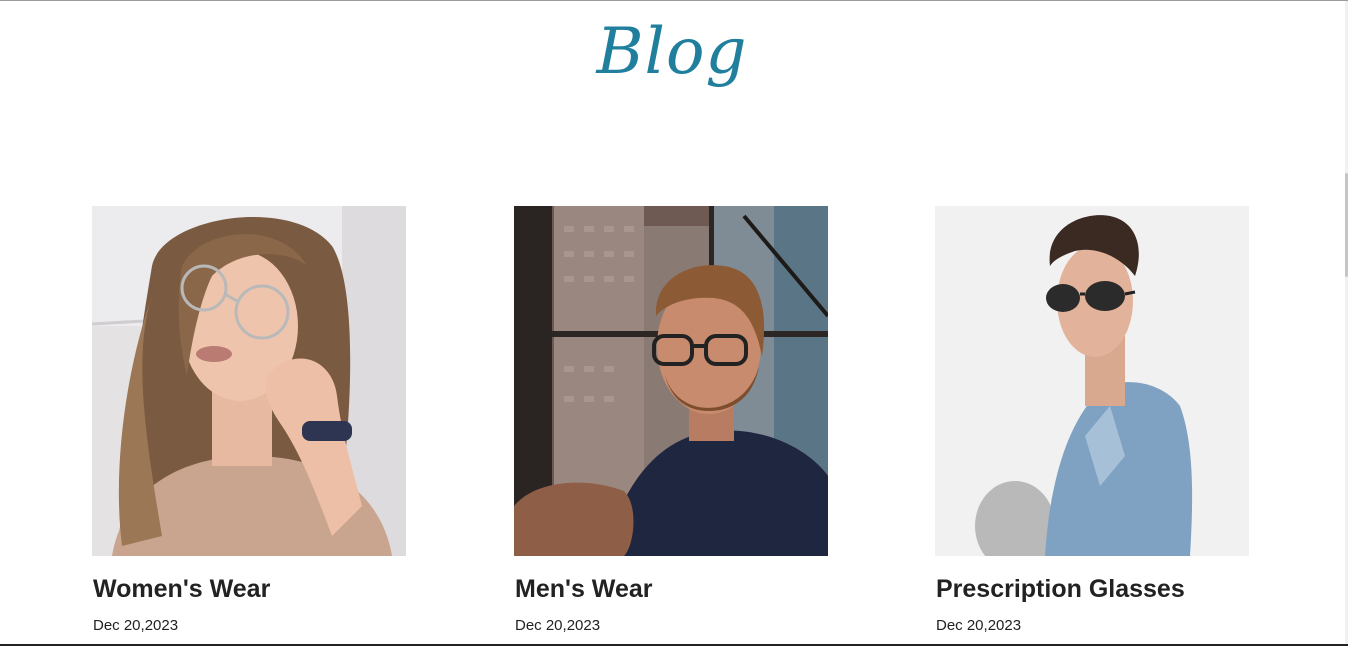 This screenshot has width=1348, height=646. Describe the element at coordinates (1092, 381) in the screenshot. I see `man-with-sunglasses-denim-jacket-photo` at that location.